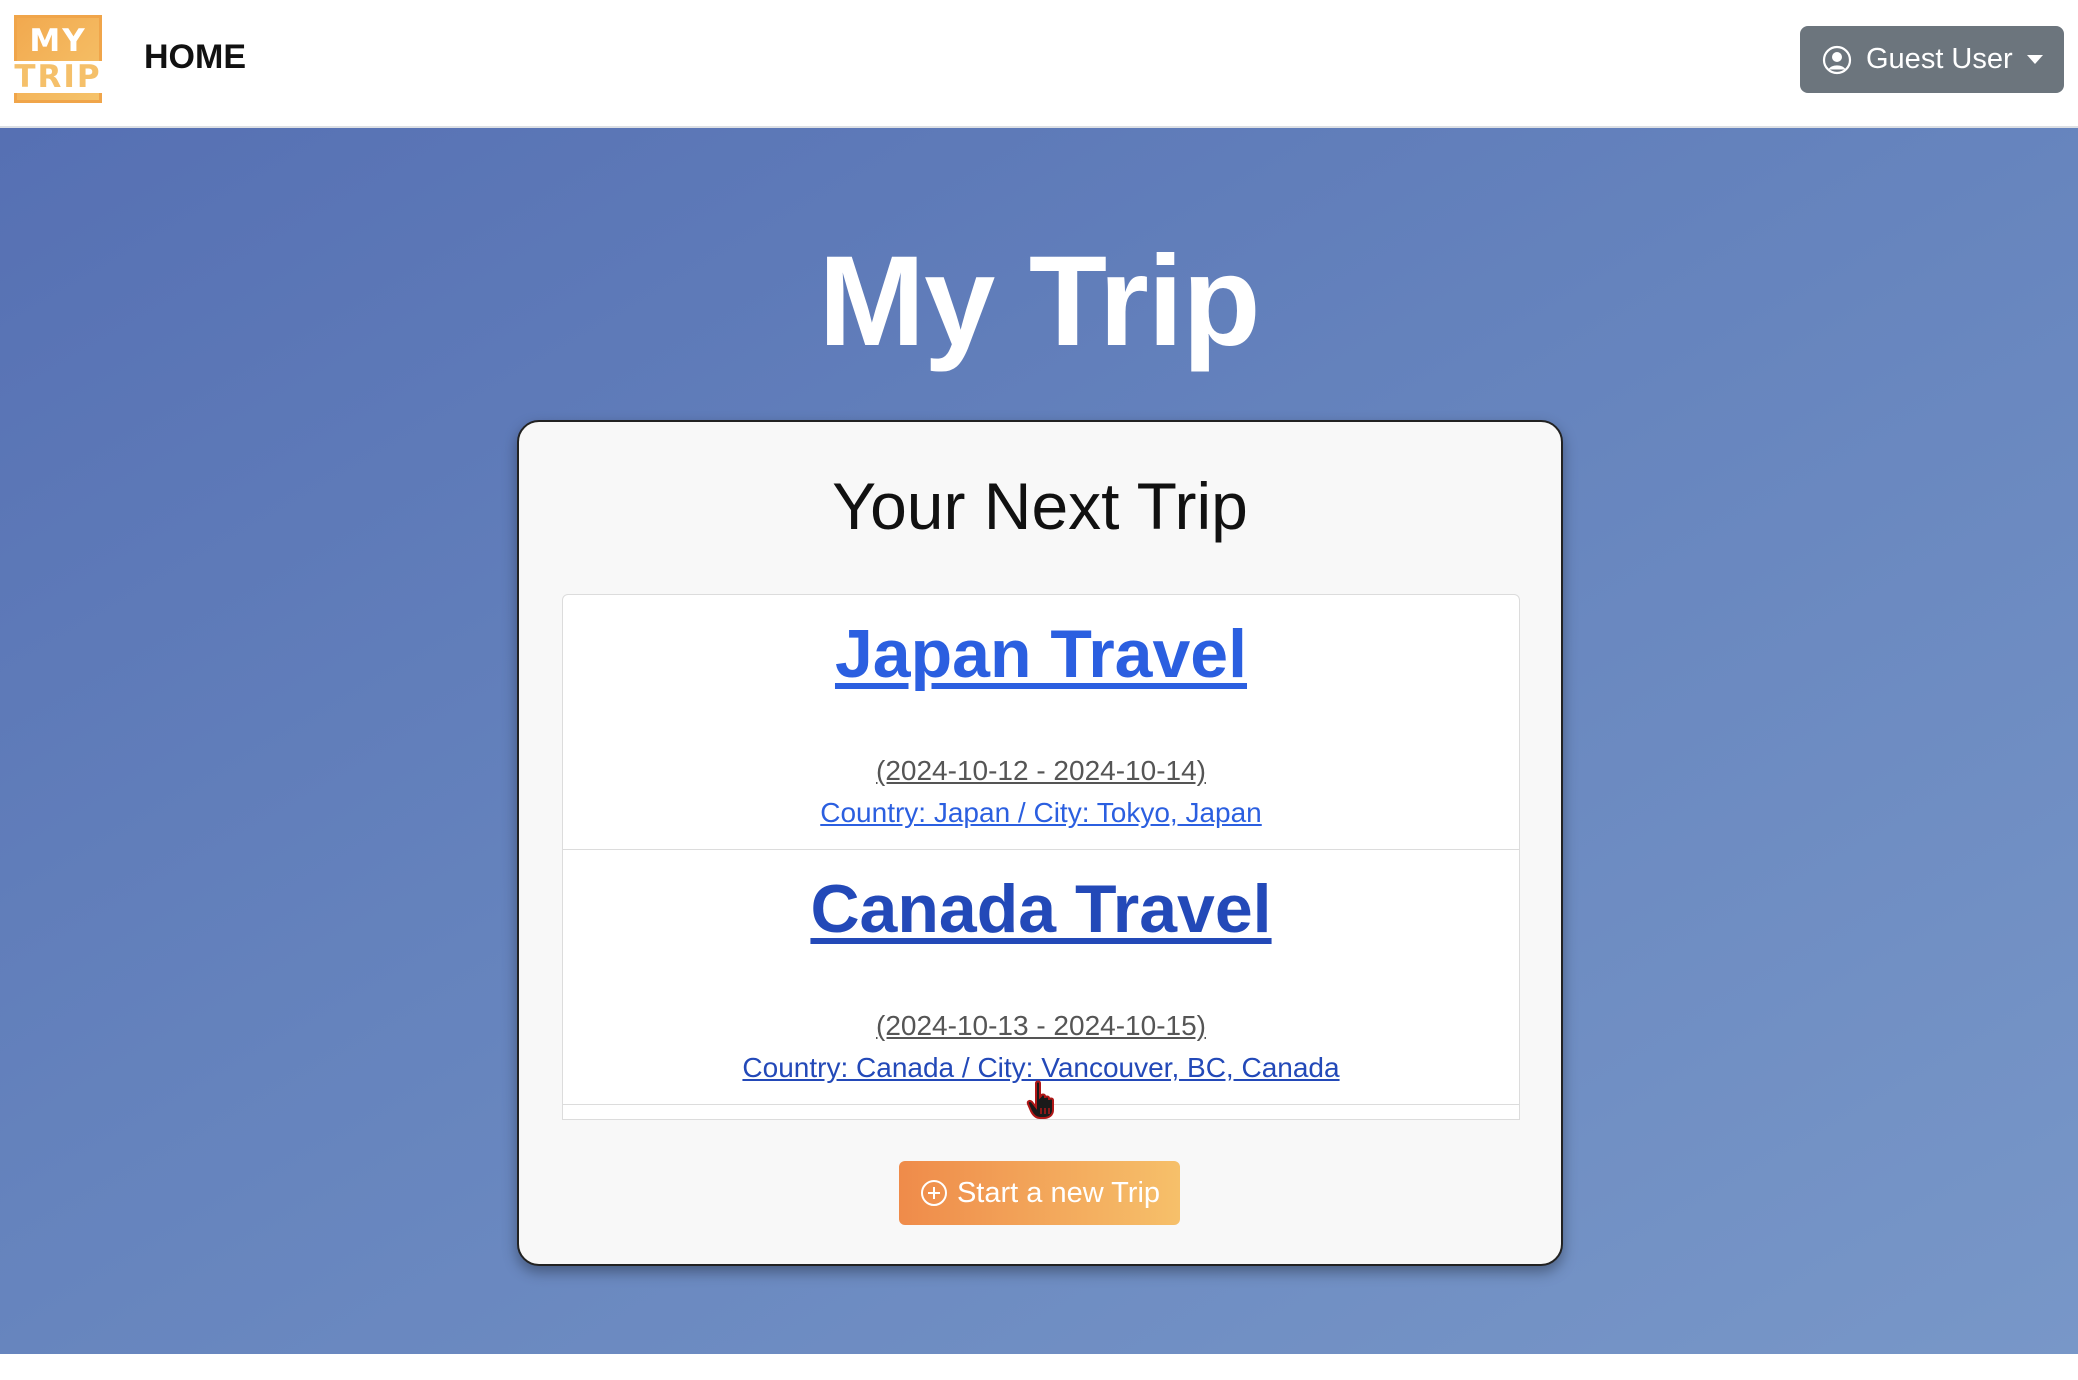 This screenshot has height=1380, width=2078. I want to click on top-navbar: MY TRIP HOME Guest User, so click(1039, 64).